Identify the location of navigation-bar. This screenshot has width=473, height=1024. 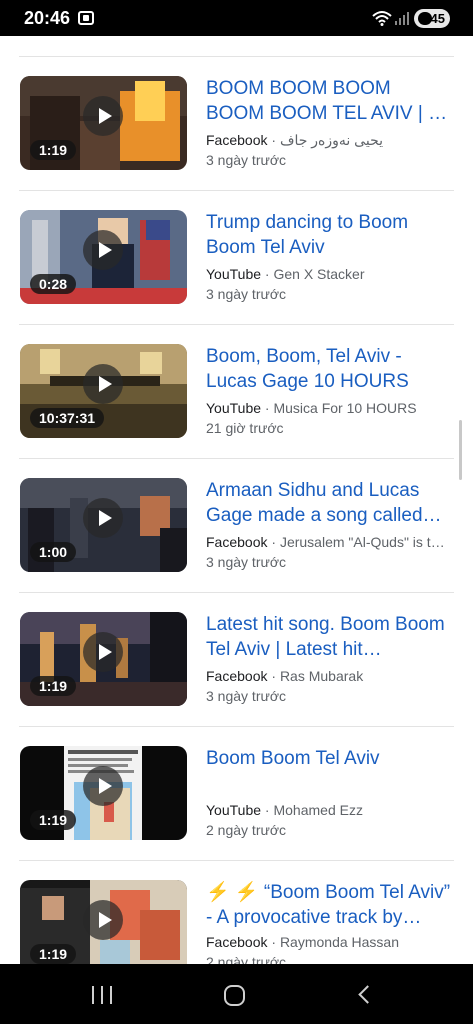
(236, 994).